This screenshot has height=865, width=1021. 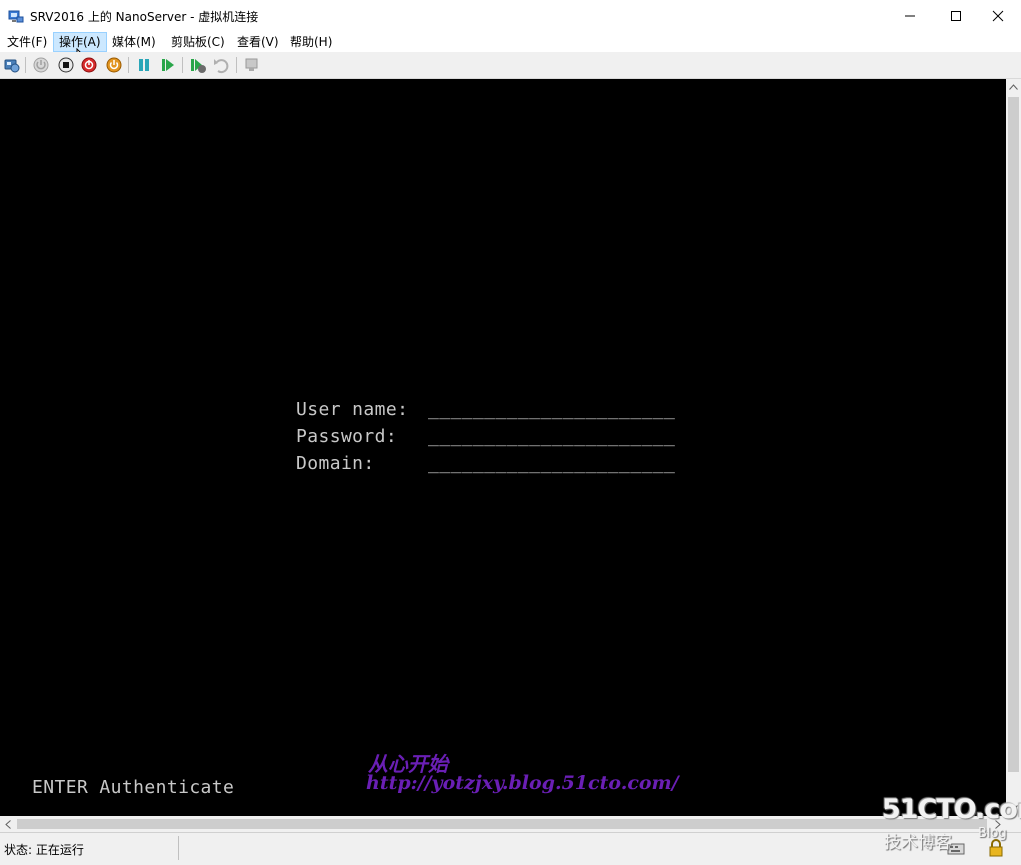 What do you see at coordinates (27, 42) in the screenshot?
I see `menu-file: 文件(F)` at bounding box center [27, 42].